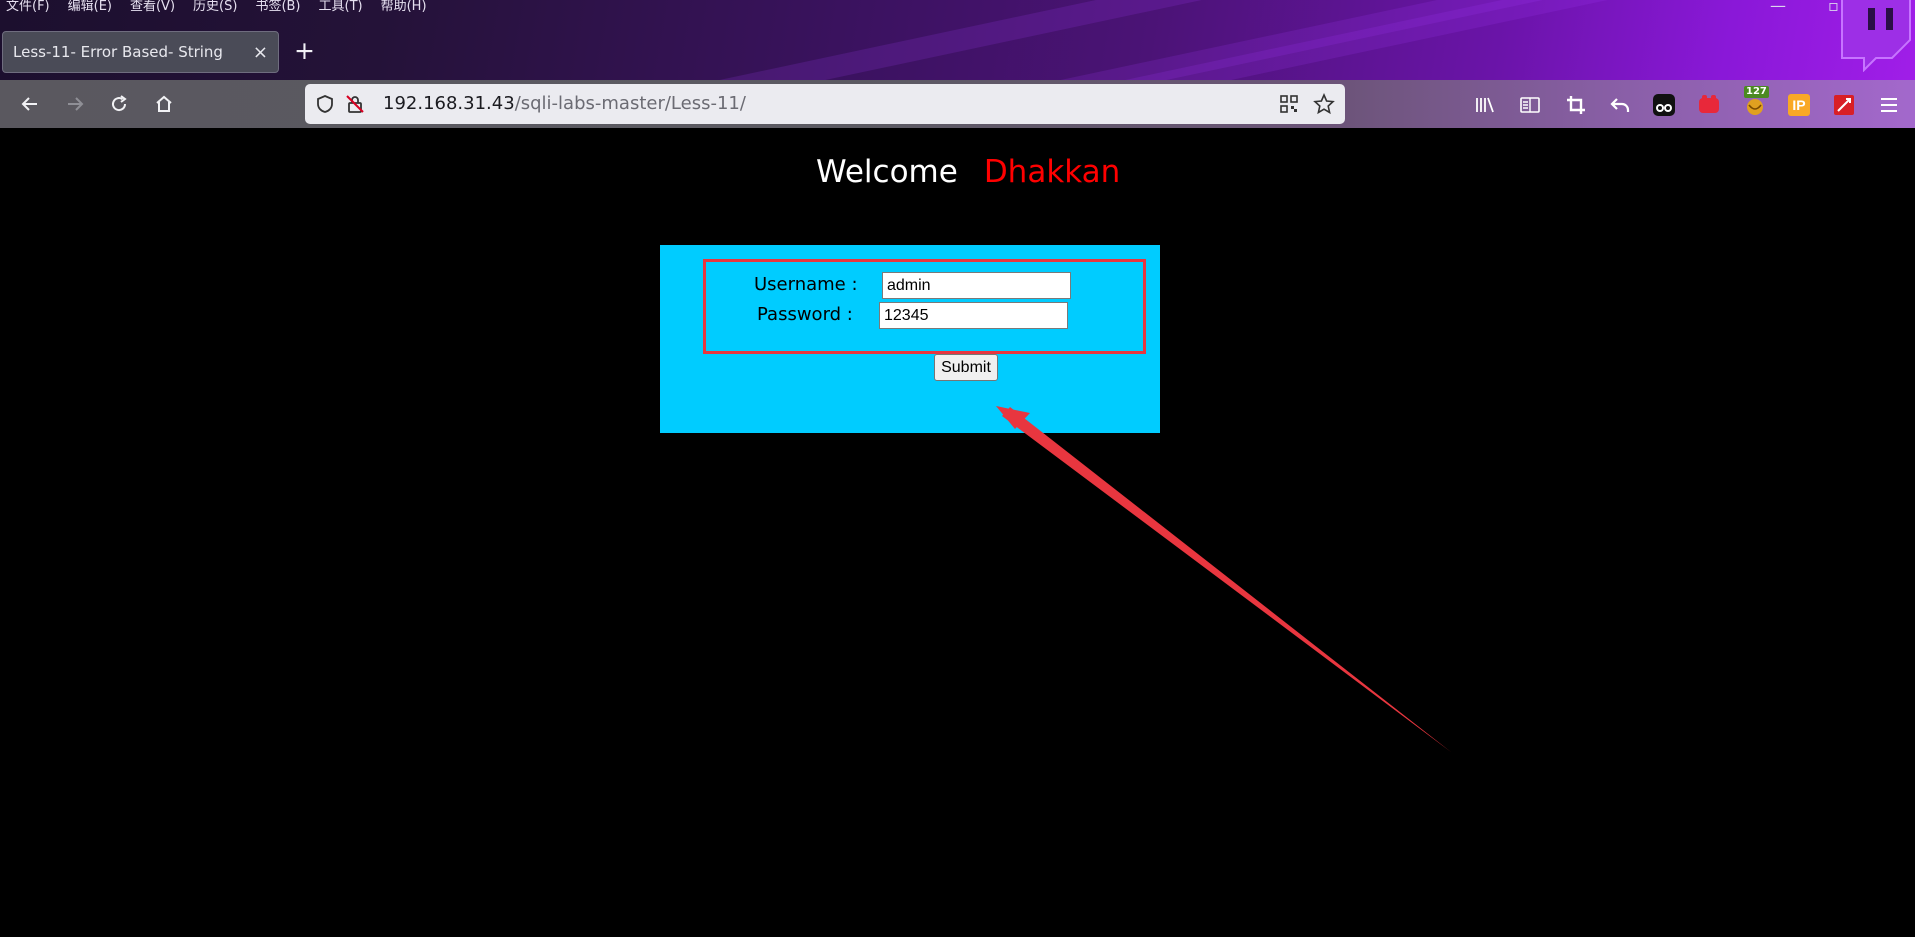 Image resolution: width=1915 pixels, height=937 pixels. I want to click on undo-icon, so click(1620, 105).